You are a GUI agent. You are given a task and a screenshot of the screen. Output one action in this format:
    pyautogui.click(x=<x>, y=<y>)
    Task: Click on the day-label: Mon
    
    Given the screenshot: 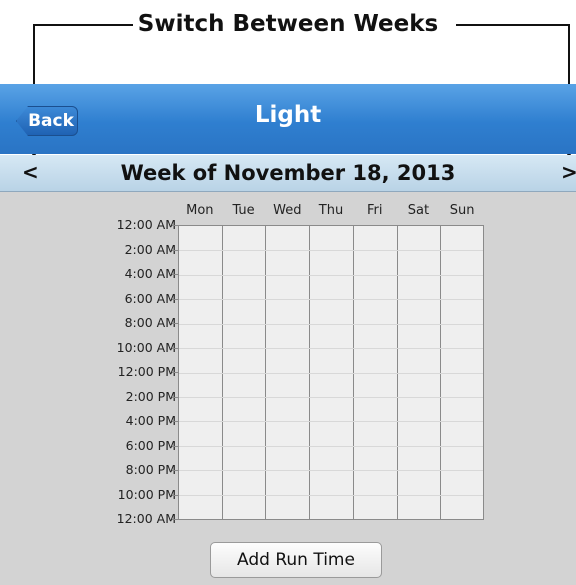 What is the action you would take?
    pyautogui.click(x=200, y=210)
    